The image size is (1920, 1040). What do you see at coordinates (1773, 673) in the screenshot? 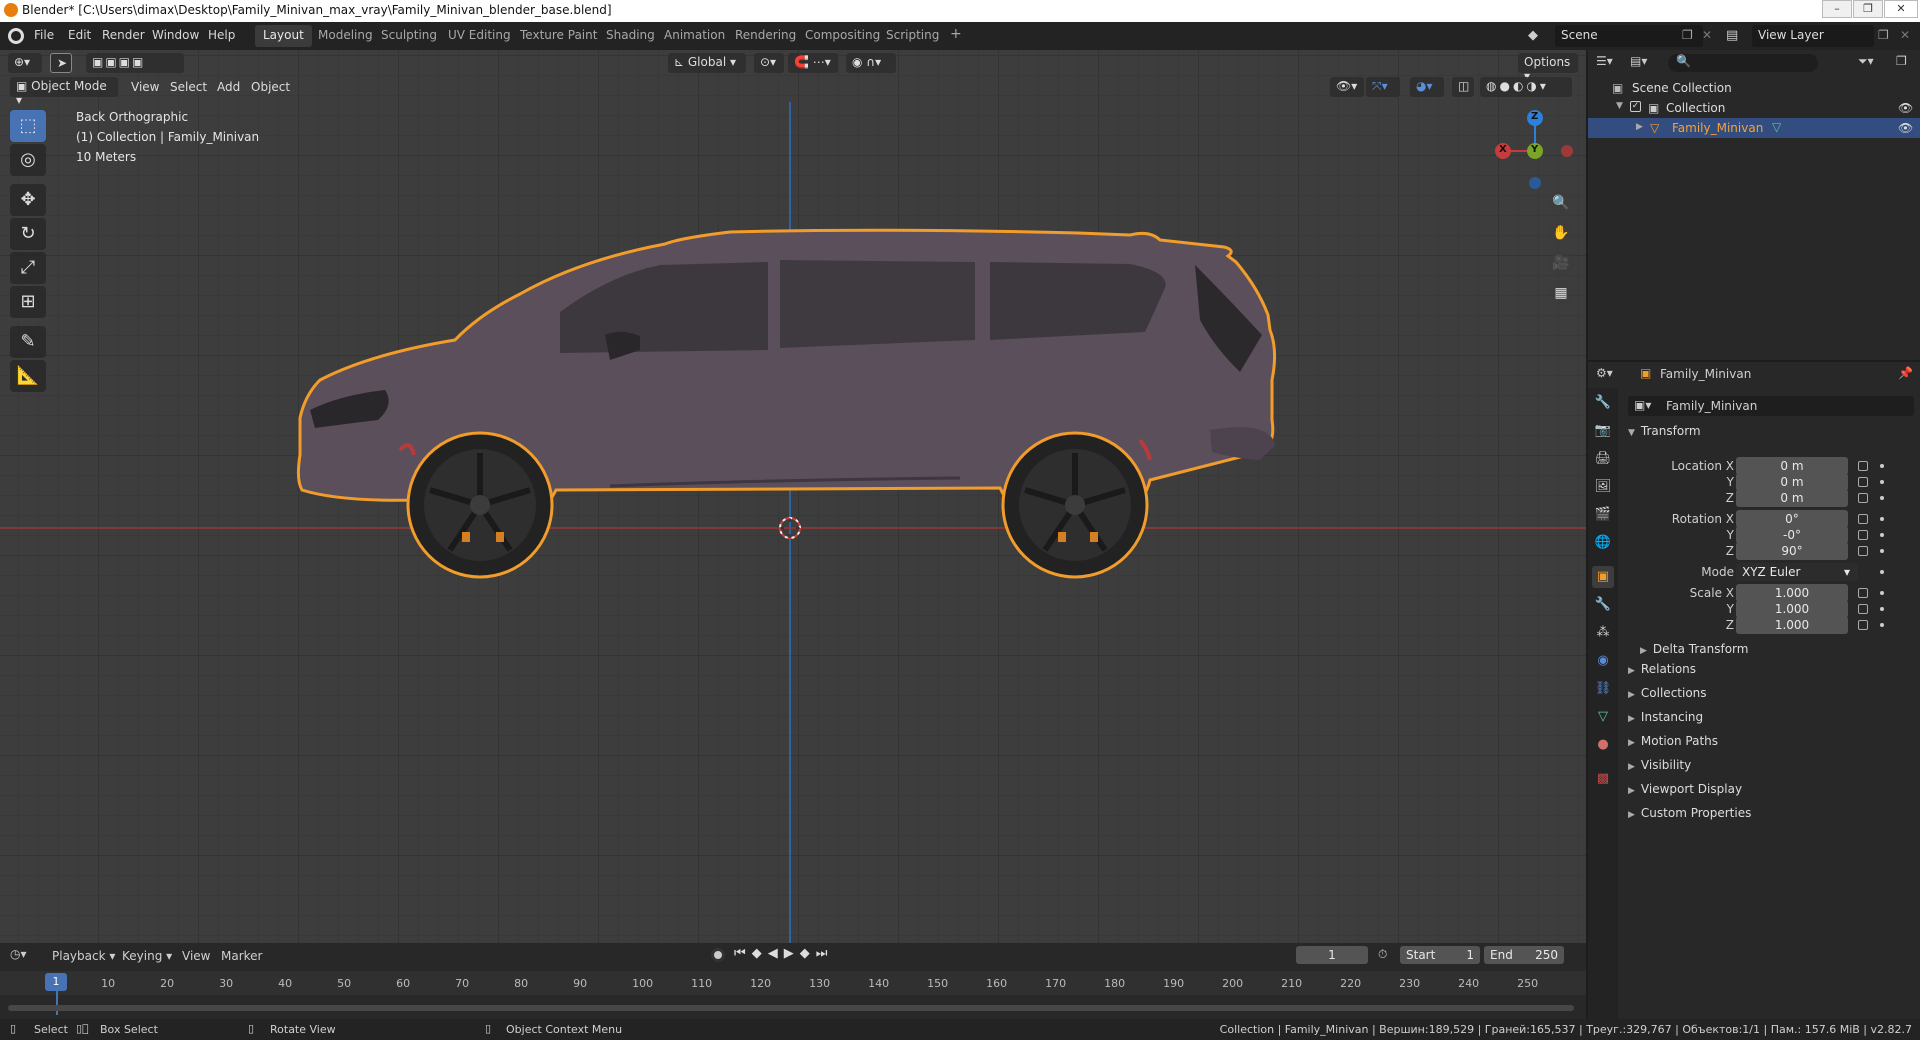
I see `relations-panel: ▶ Relations` at bounding box center [1773, 673].